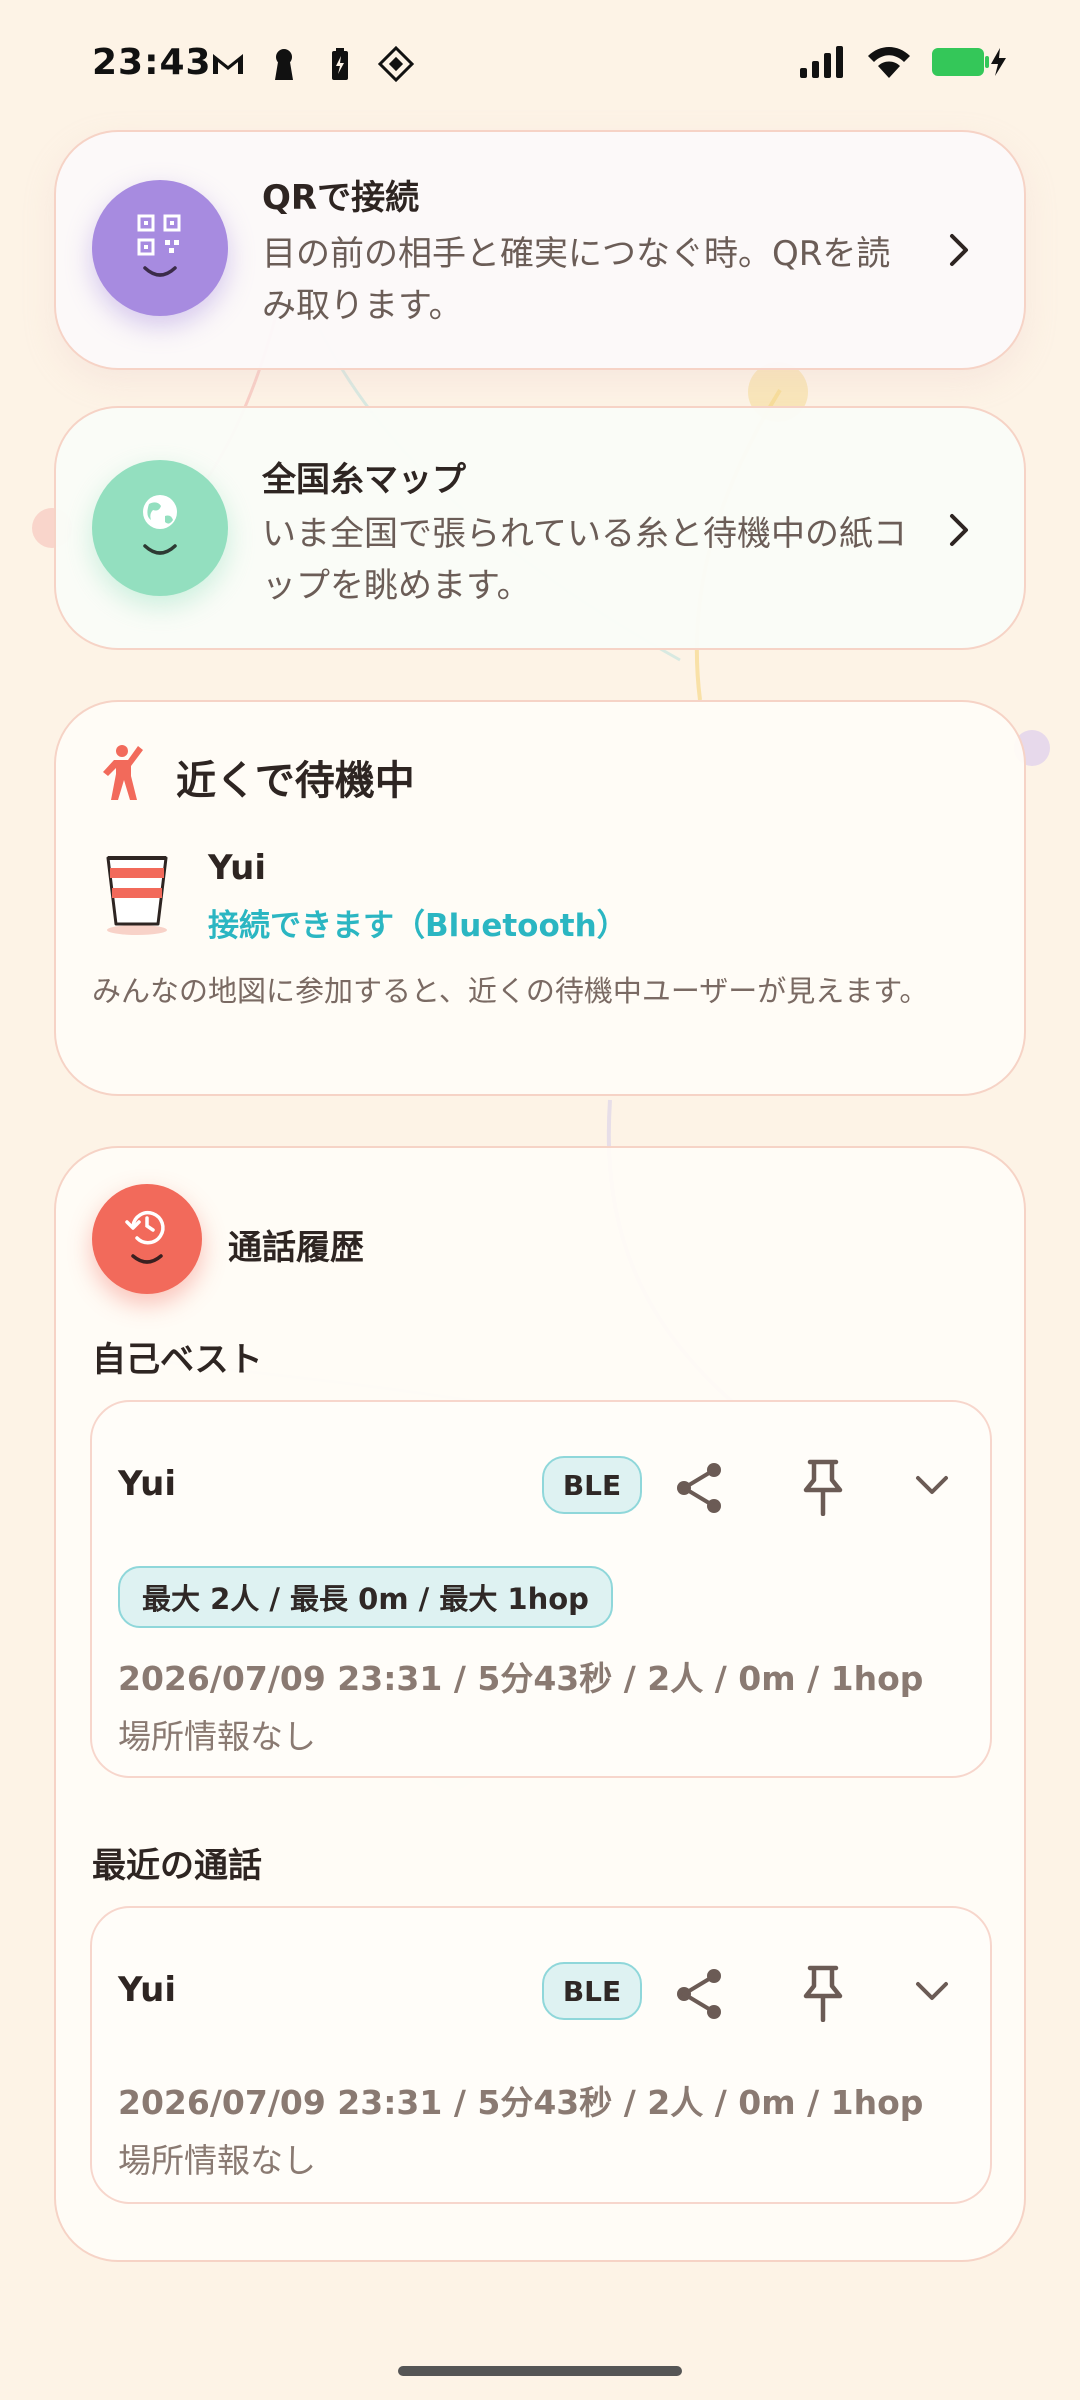 Image resolution: width=1080 pixels, height=2400 pixels. I want to click on nearby-hint-text: みんなの地図に参加すると、近くの待機中ユーザーが見えます。, so click(510, 991).